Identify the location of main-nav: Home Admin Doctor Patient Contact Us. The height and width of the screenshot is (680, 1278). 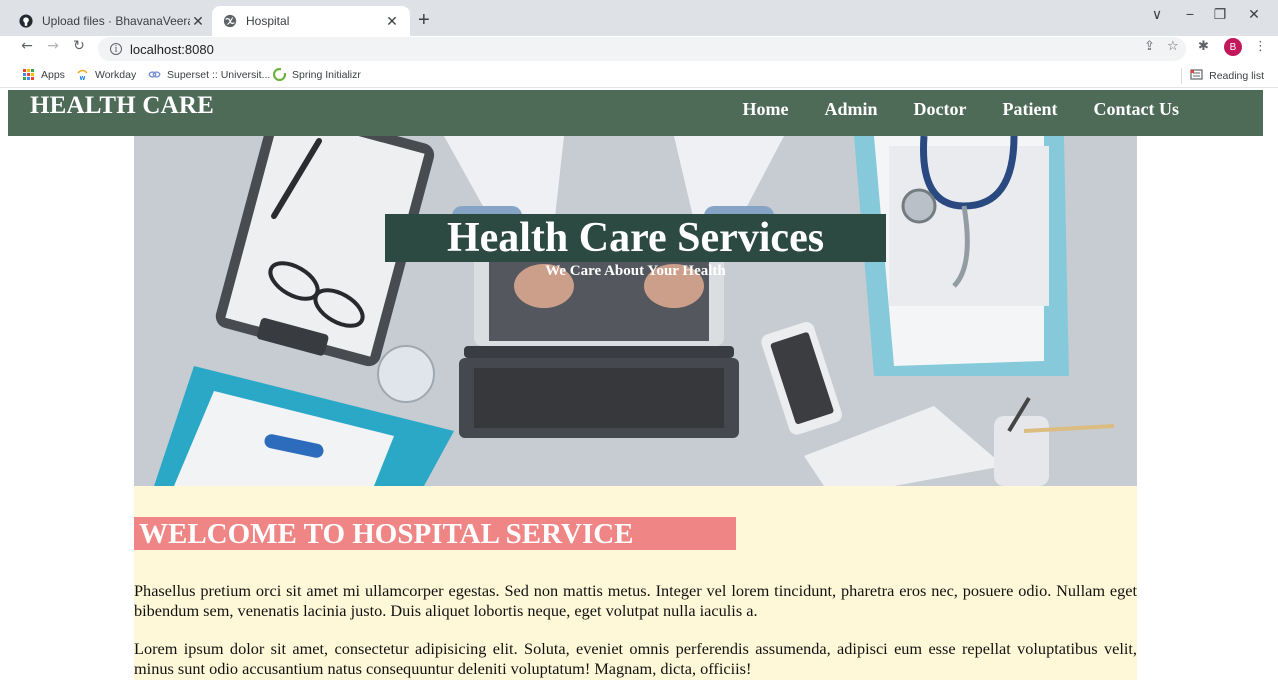
(961, 109).